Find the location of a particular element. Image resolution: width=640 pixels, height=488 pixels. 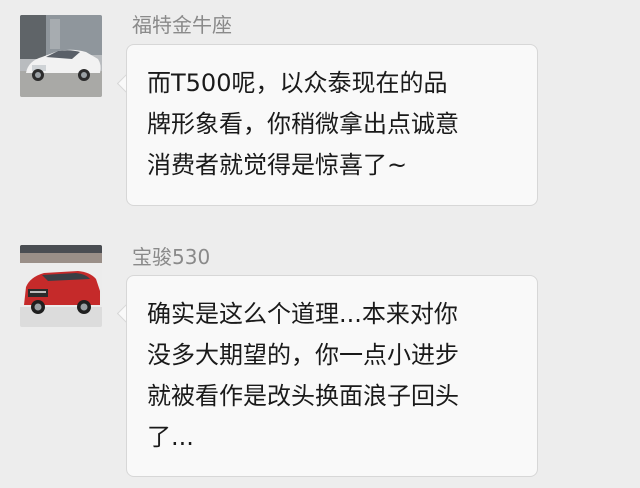

sender-name: 福特金牛座 is located at coordinates (182, 25).